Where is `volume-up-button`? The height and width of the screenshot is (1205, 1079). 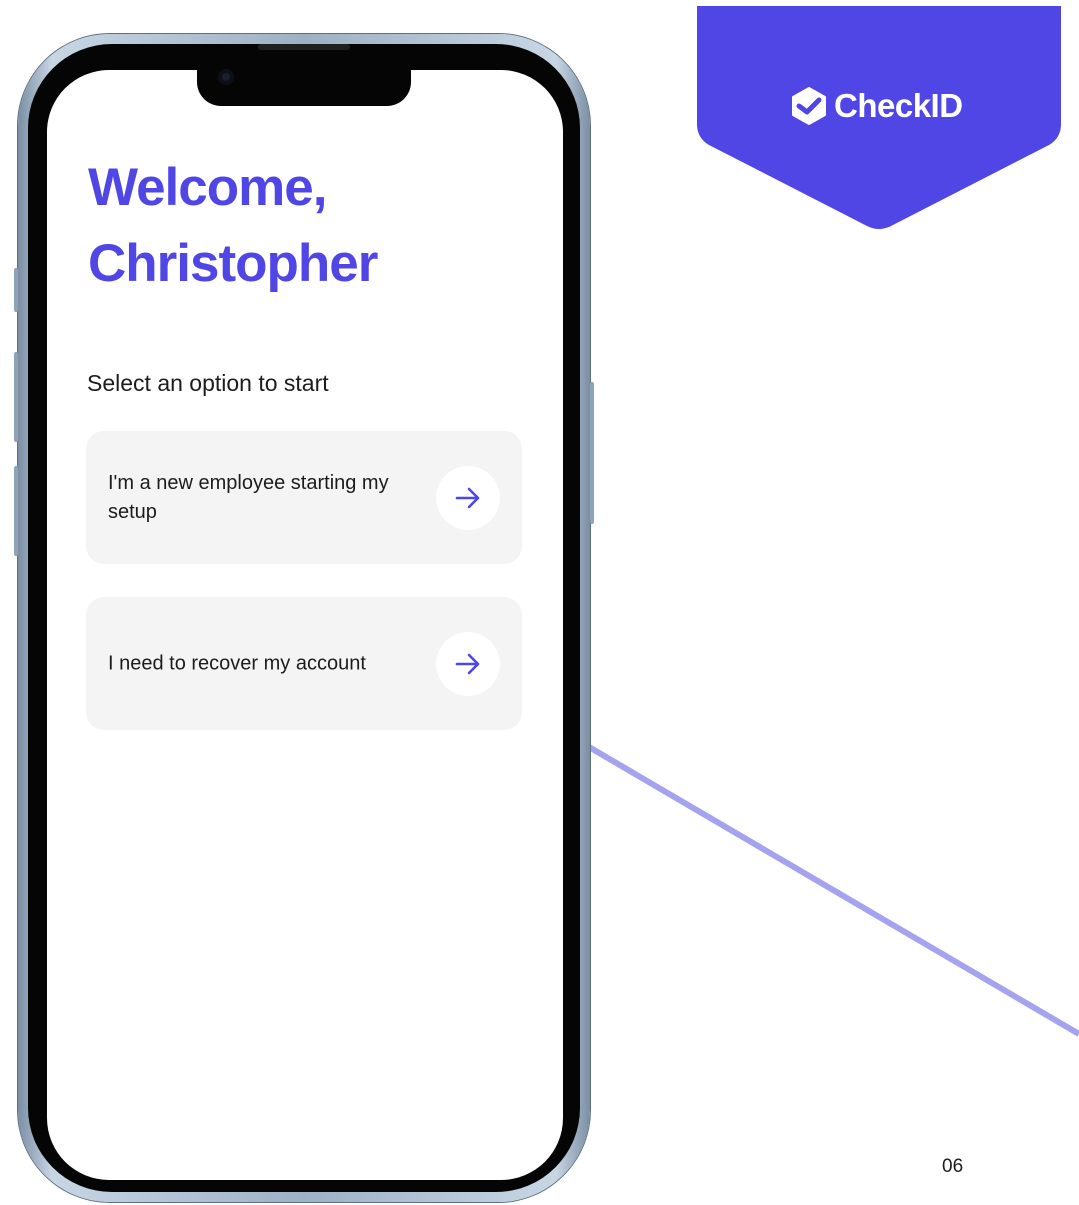
volume-up-button is located at coordinates (16, 397).